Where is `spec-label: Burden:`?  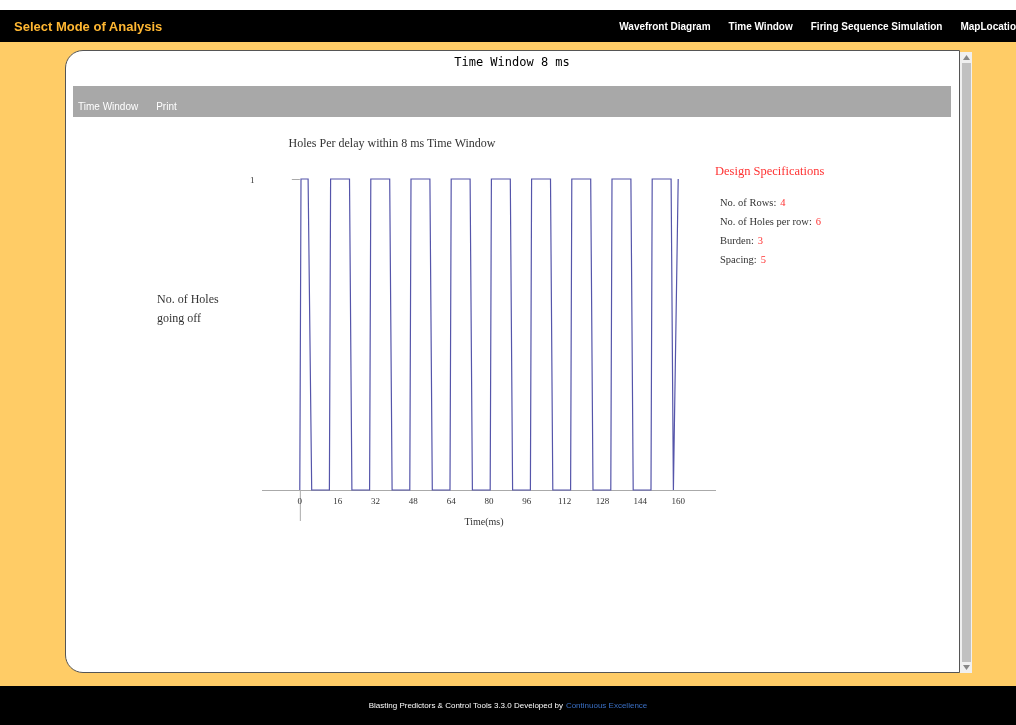 spec-label: Burden: is located at coordinates (737, 240).